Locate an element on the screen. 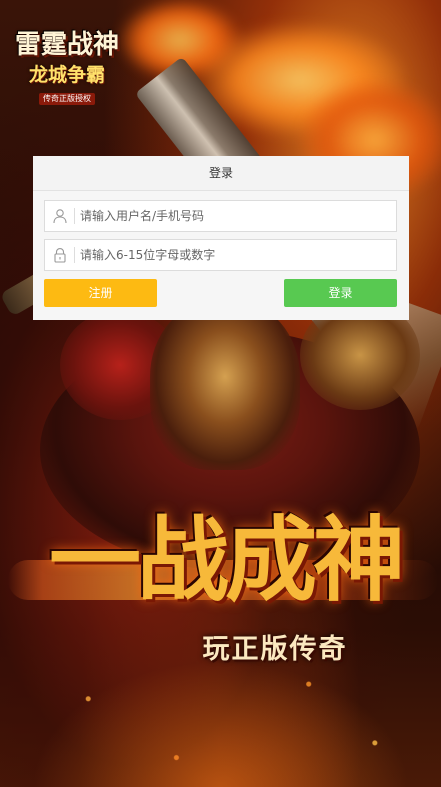  game-logo: 雷霆战神 龙城争霸 传奇正版授权 is located at coordinates (67, 71).